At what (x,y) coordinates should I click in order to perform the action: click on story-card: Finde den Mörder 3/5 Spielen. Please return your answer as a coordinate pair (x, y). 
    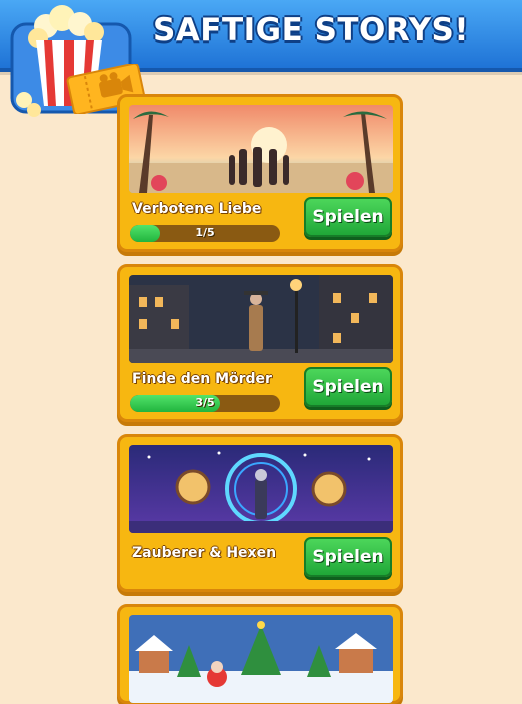
    Looking at the image, I should click on (260, 343).